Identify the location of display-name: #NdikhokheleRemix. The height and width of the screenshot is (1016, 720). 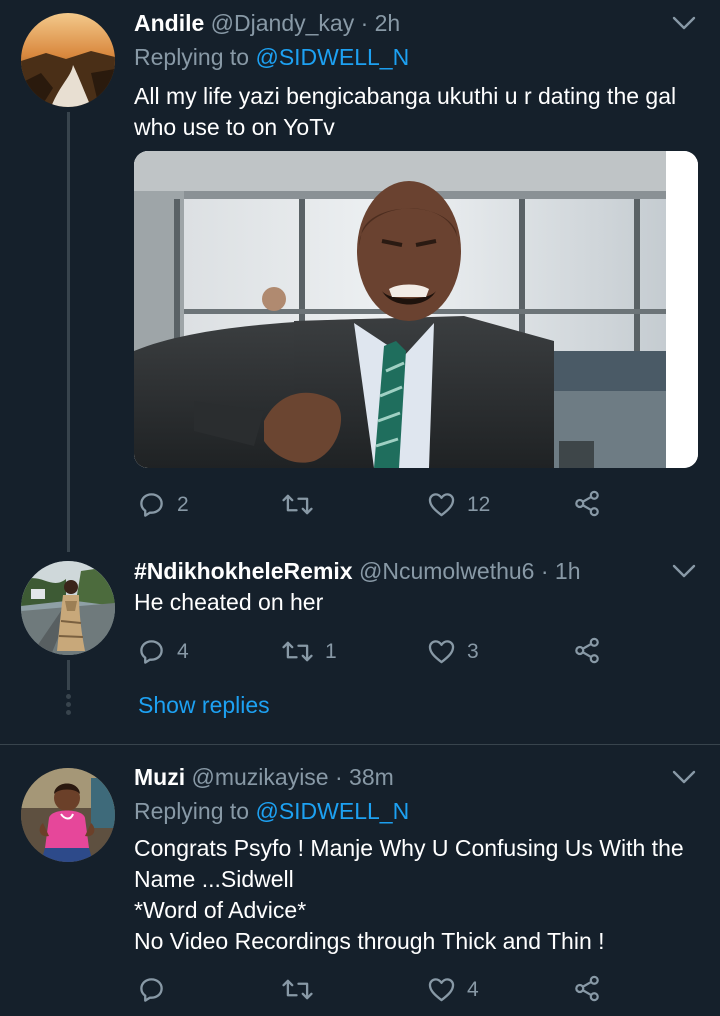
(243, 571).